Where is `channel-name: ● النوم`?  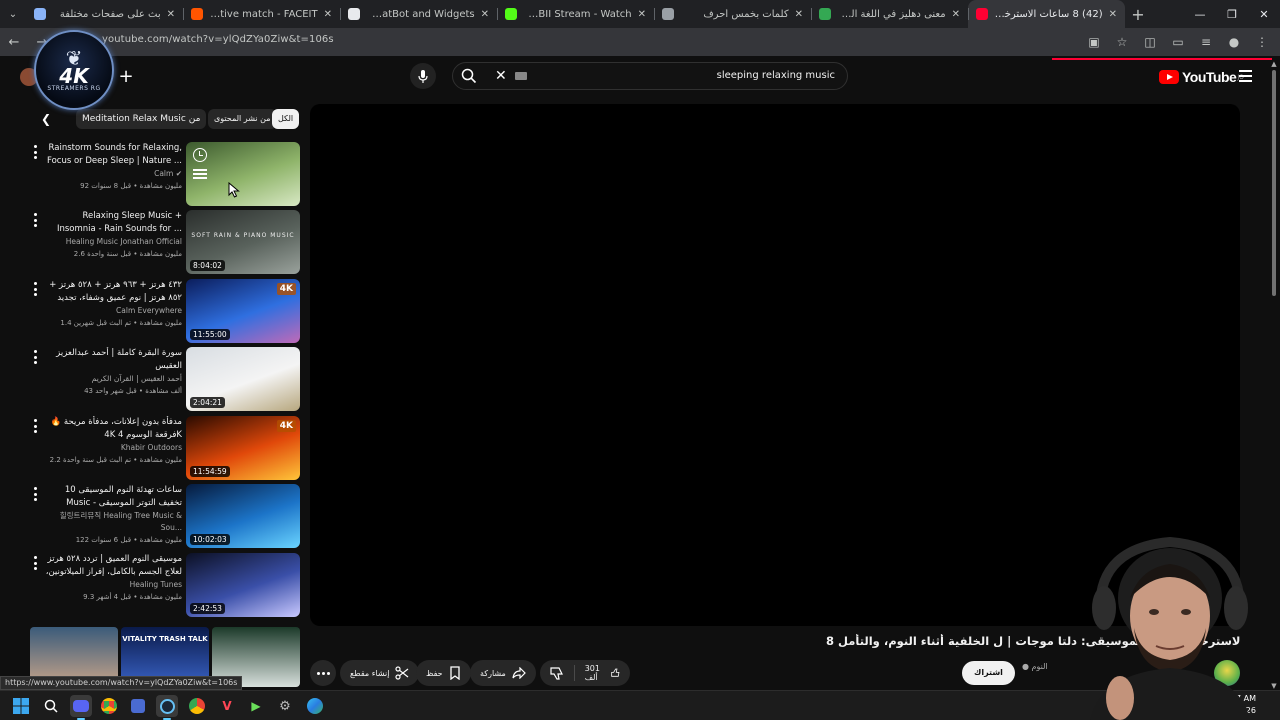
channel-name: ● النوم is located at coordinates (1035, 666).